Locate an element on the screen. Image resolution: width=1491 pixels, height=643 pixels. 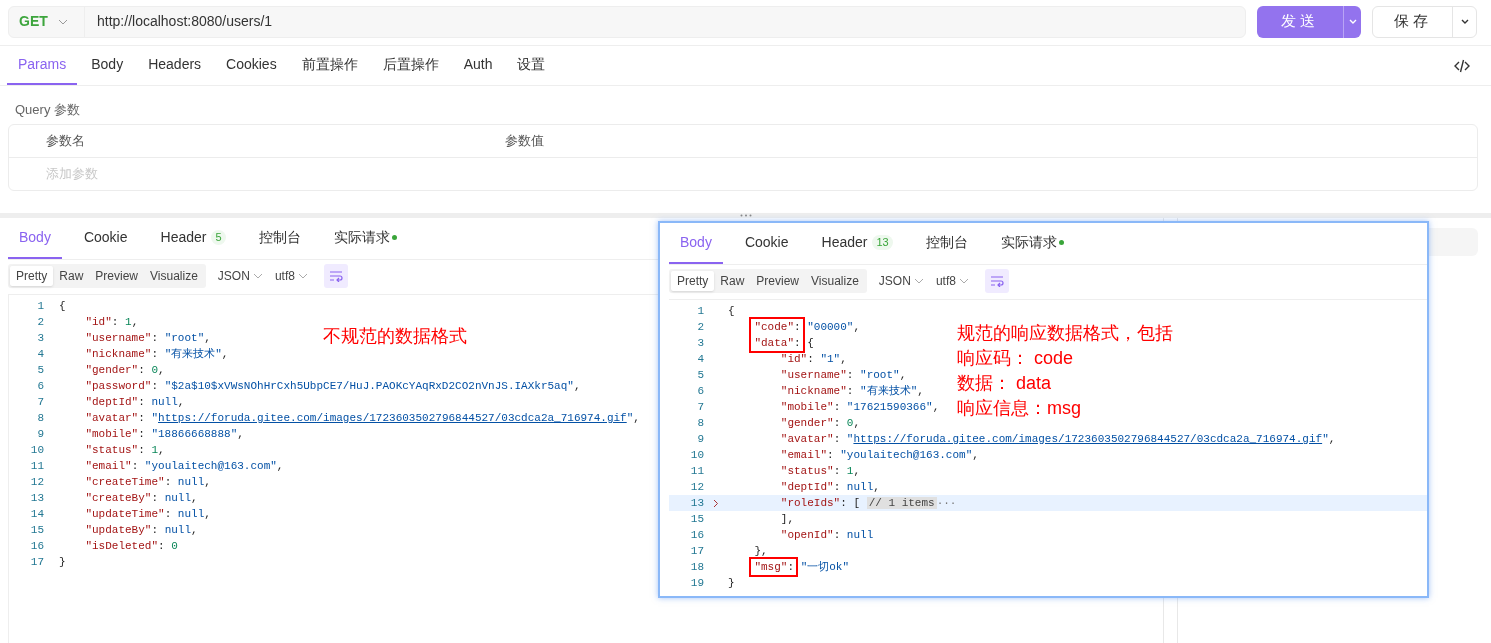
section-title: Query 参数 is located at coordinates (47, 110).